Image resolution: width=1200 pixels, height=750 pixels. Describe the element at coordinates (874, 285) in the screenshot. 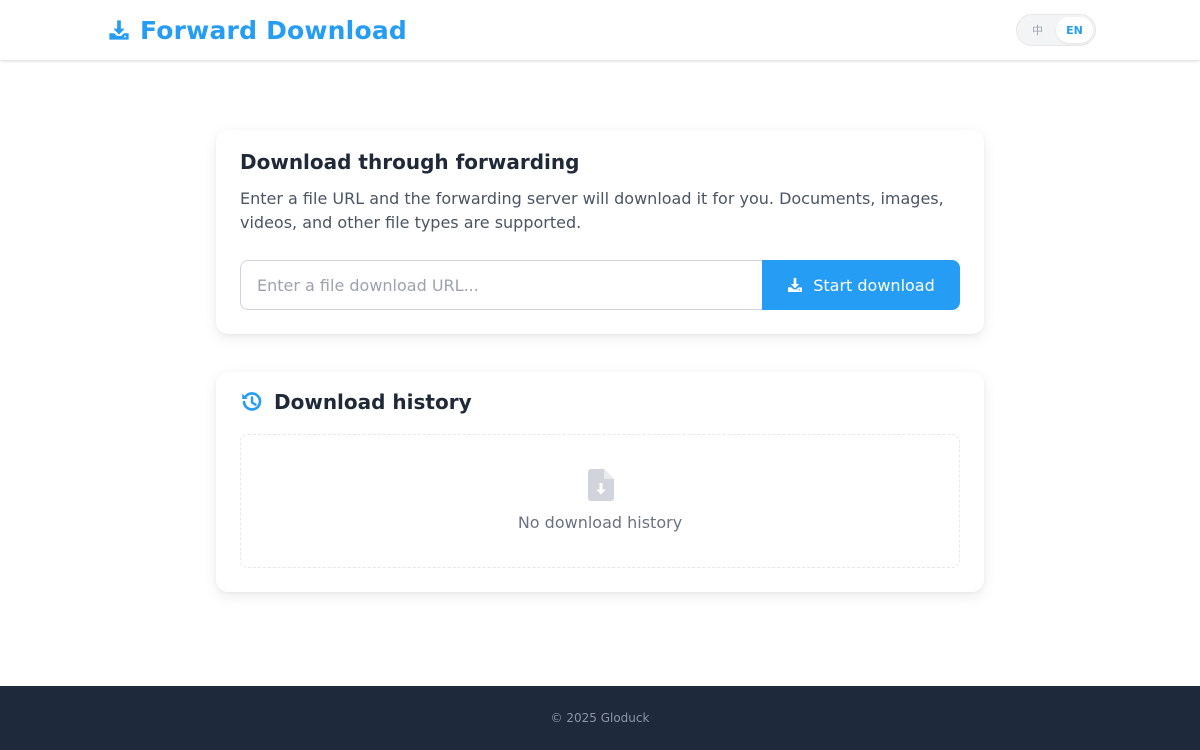

I see `start-download-label: Start download` at that location.